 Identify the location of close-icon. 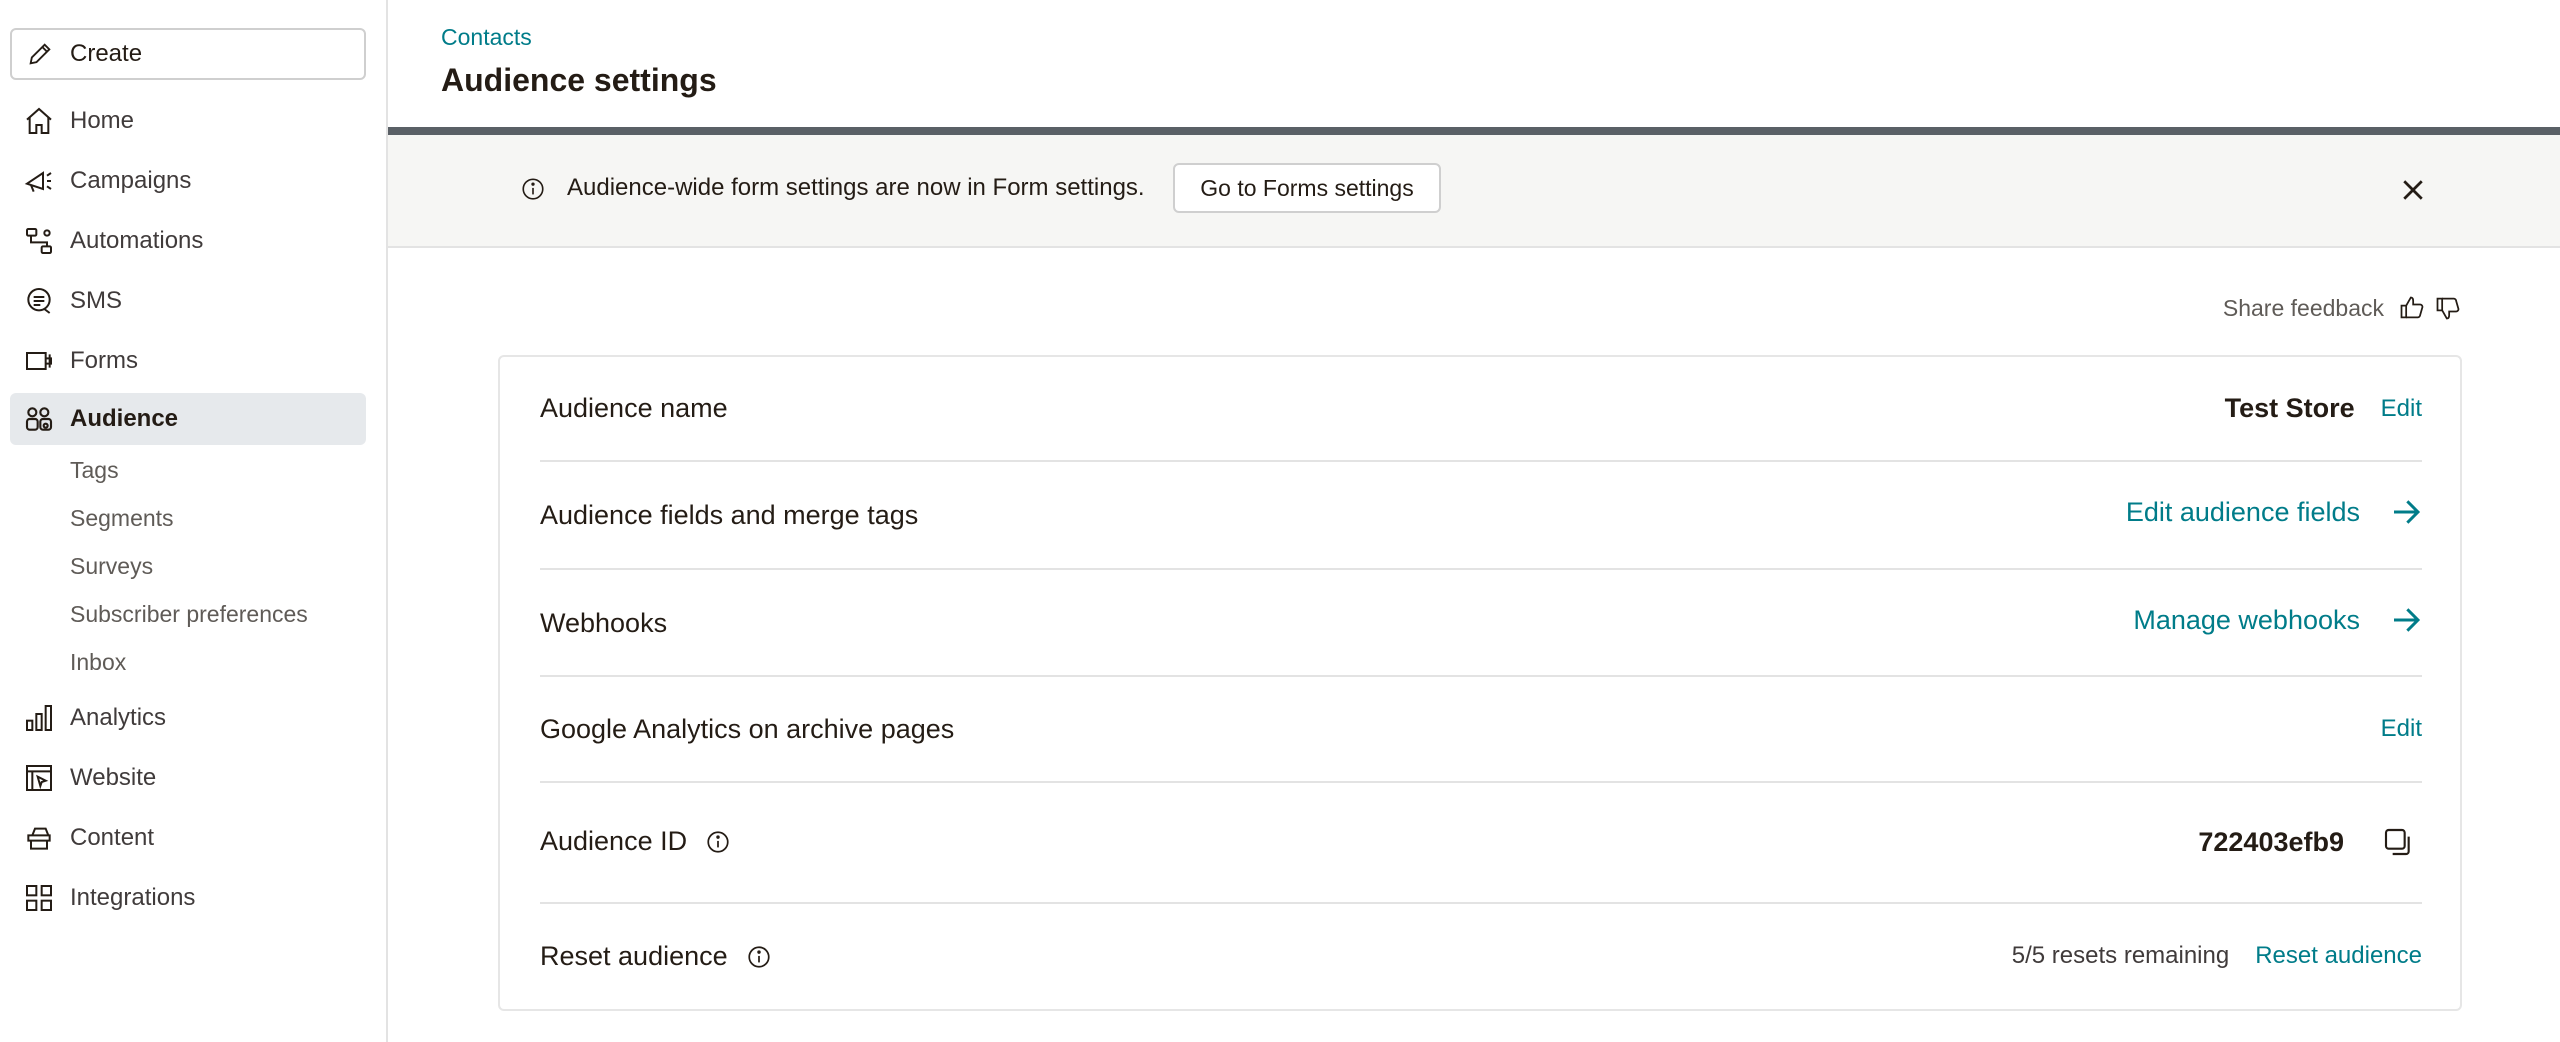
(2413, 190).